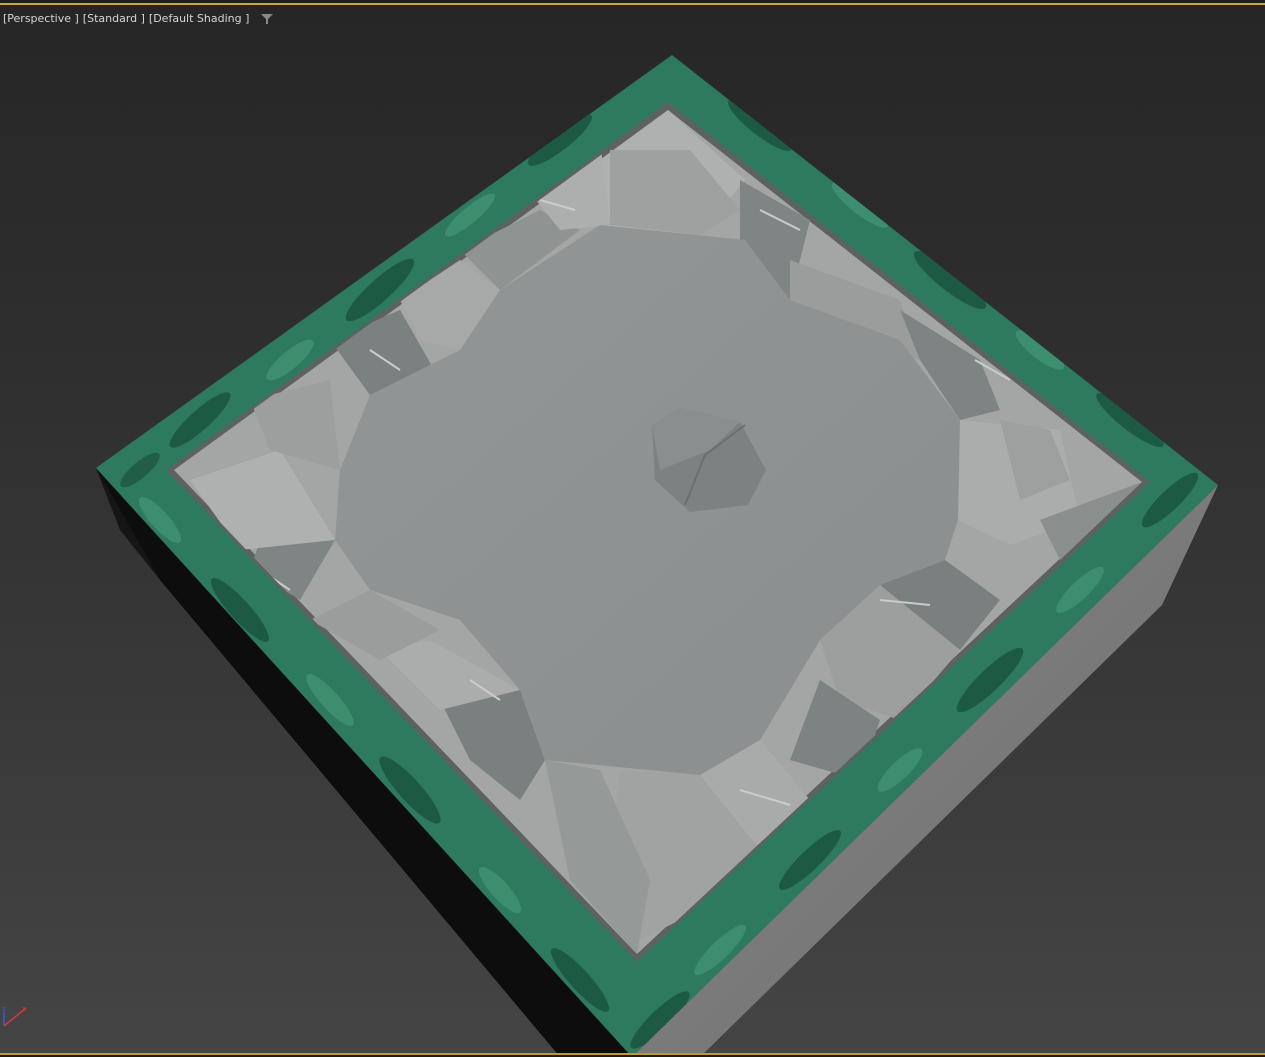 The width and height of the screenshot is (1265, 1057). What do you see at coordinates (114, 19) in the screenshot?
I see `viewport-visual-style-label: [Standard ]` at bounding box center [114, 19].